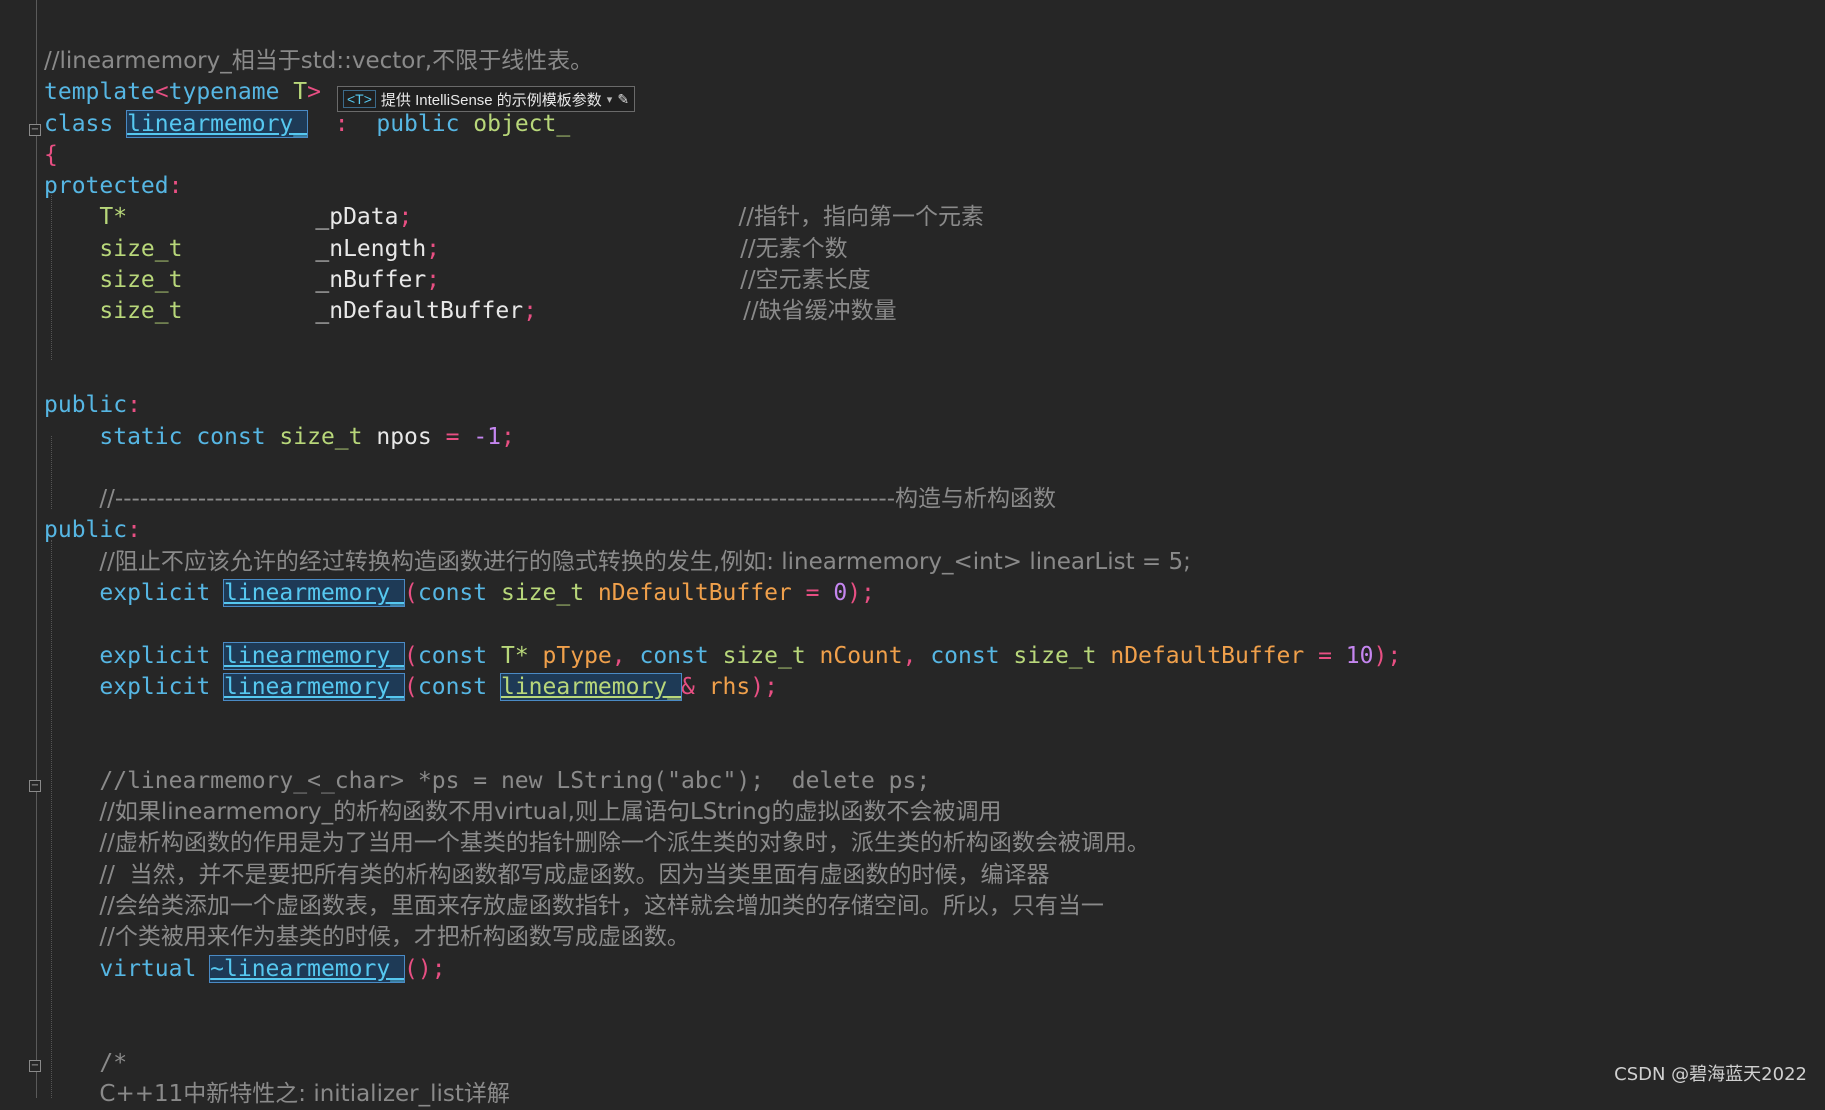 This screenshot has height=1110, width=1825. I want to click on member-name: _nBuffer, so click(371, 280).